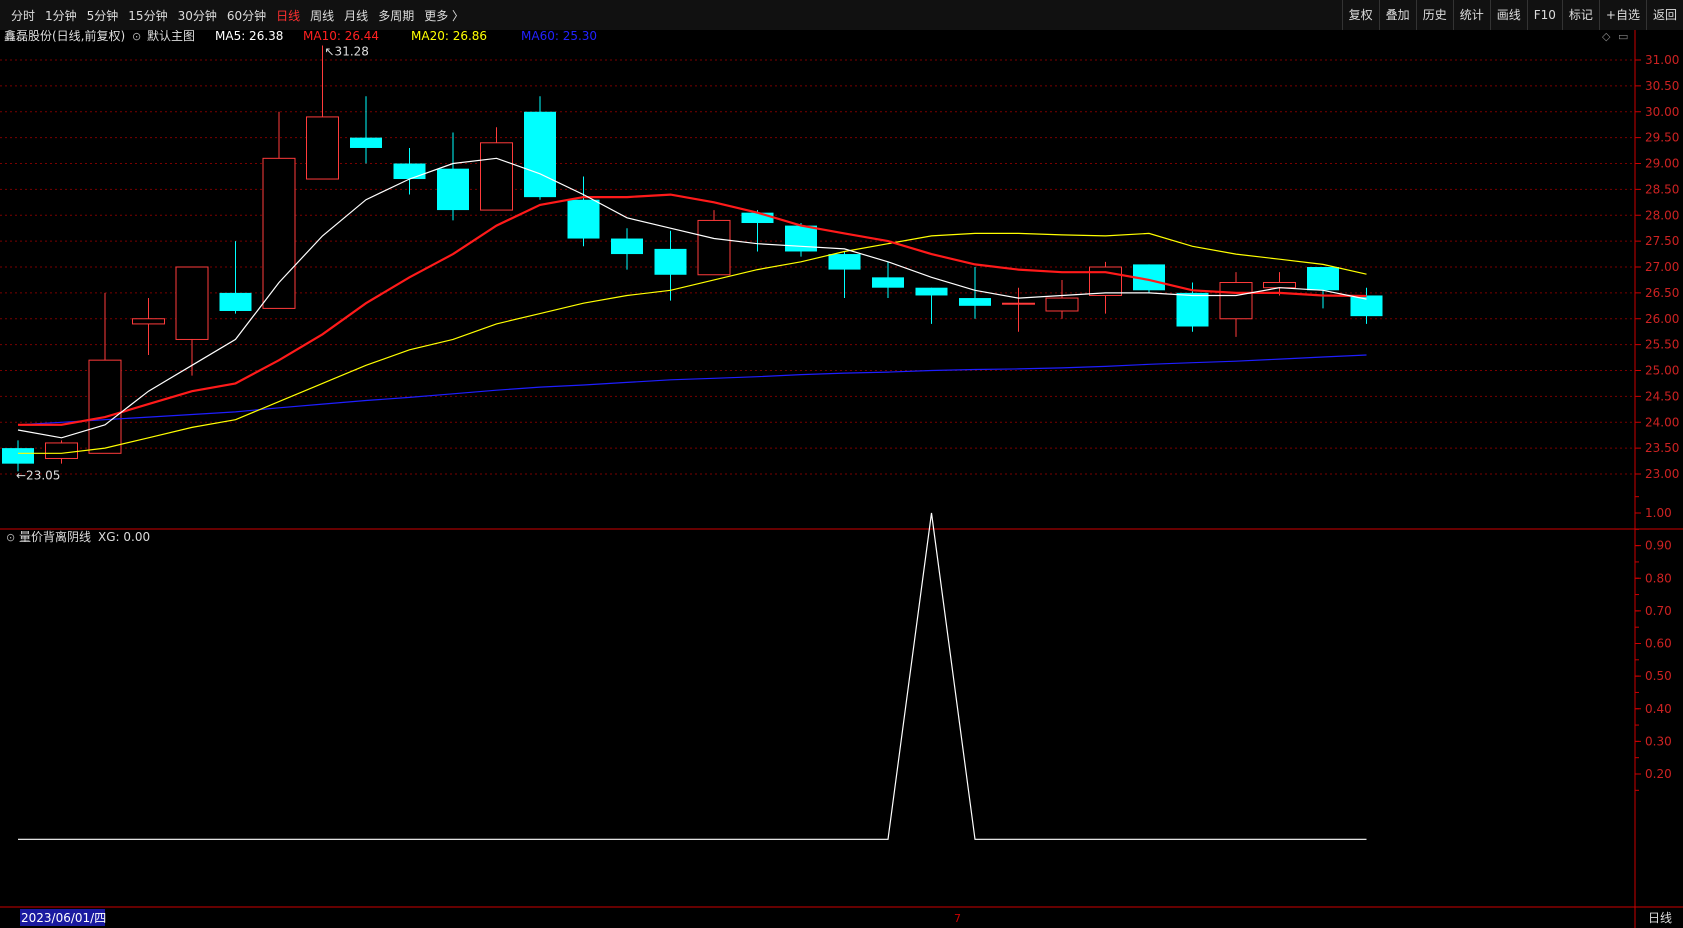 The height and width of the screenshot is (928, 1683). What do you see at coordinates (396, 15) in the screenshot?
I see `period-tab-9: 多周期` at bounding box center [396, 15].